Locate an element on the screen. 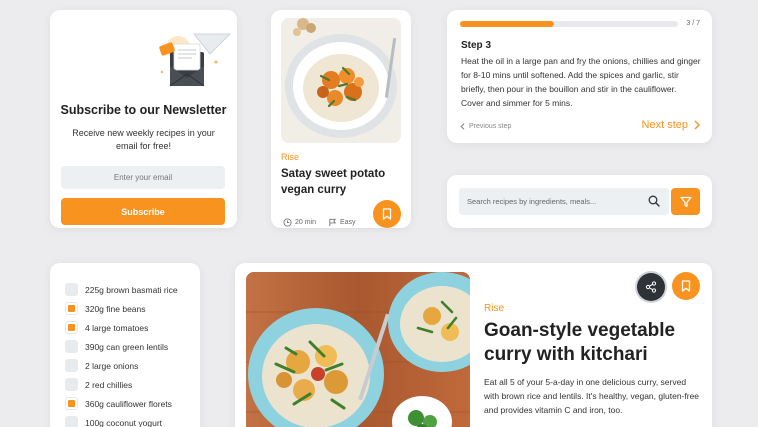 The image size is (758, 427). step-progress-fill is located at coordinates (507, 24).